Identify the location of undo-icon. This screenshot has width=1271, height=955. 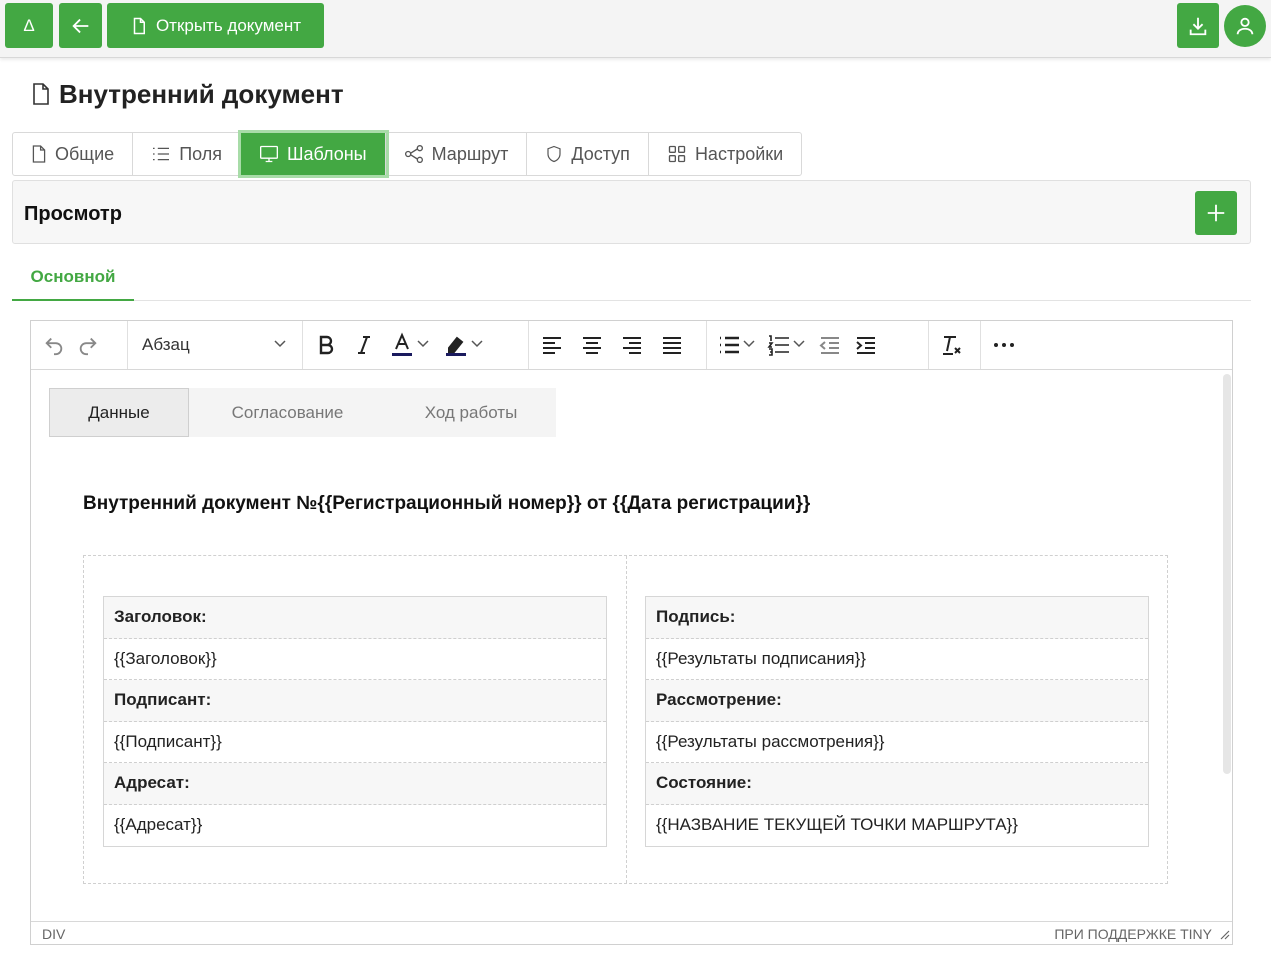
(54, 346).